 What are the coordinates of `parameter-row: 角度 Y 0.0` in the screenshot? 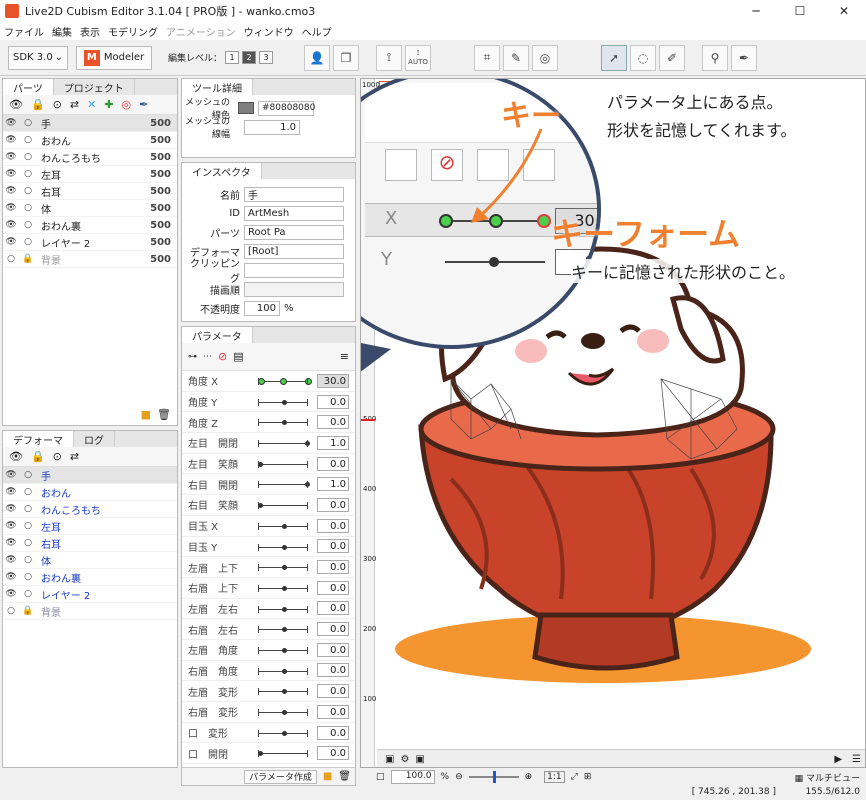 It's located at (268, 402).